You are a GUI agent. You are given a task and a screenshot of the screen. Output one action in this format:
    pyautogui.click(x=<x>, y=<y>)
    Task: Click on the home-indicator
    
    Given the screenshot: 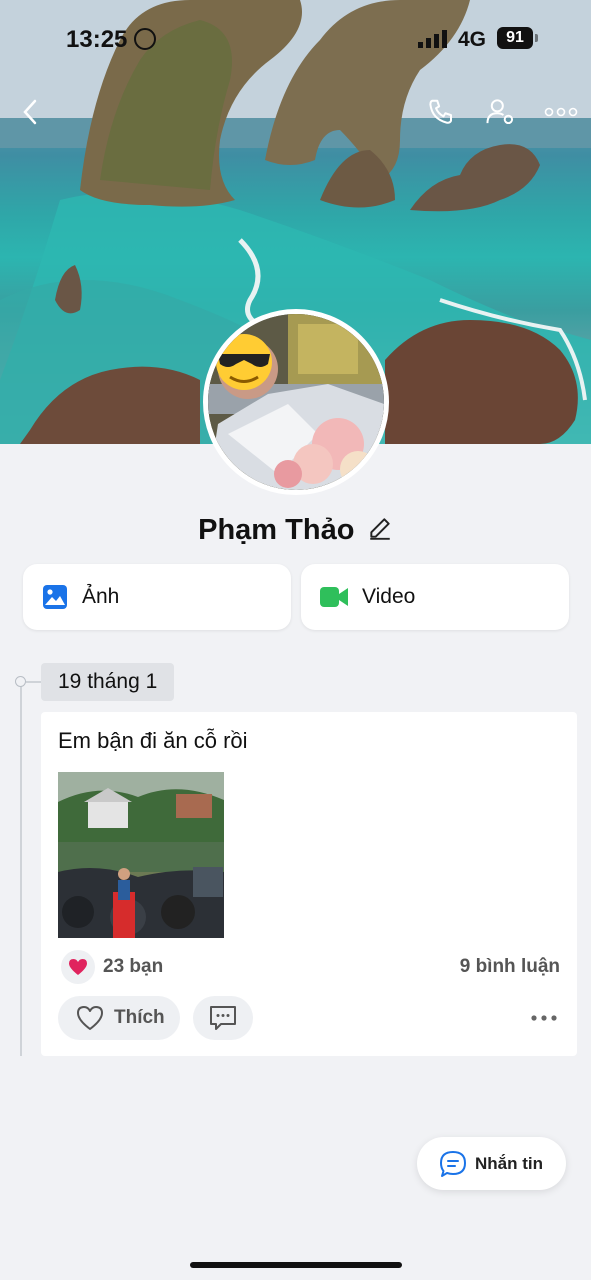 What is the action you would take?
    pyautogui.click(x=296, y=1265)
    